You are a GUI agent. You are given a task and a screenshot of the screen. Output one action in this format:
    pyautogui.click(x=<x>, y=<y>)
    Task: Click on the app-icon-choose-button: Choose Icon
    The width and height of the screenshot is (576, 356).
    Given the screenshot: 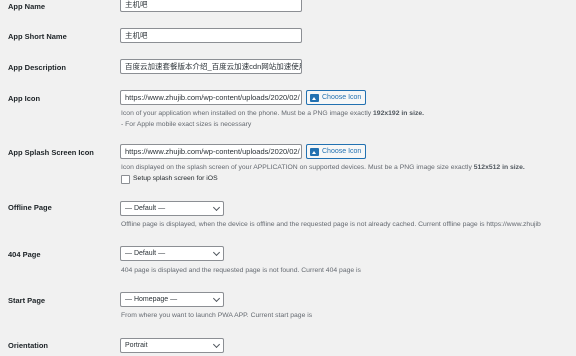 What is the action you would take?
    pyautogui.click(x=336, y=97)
    